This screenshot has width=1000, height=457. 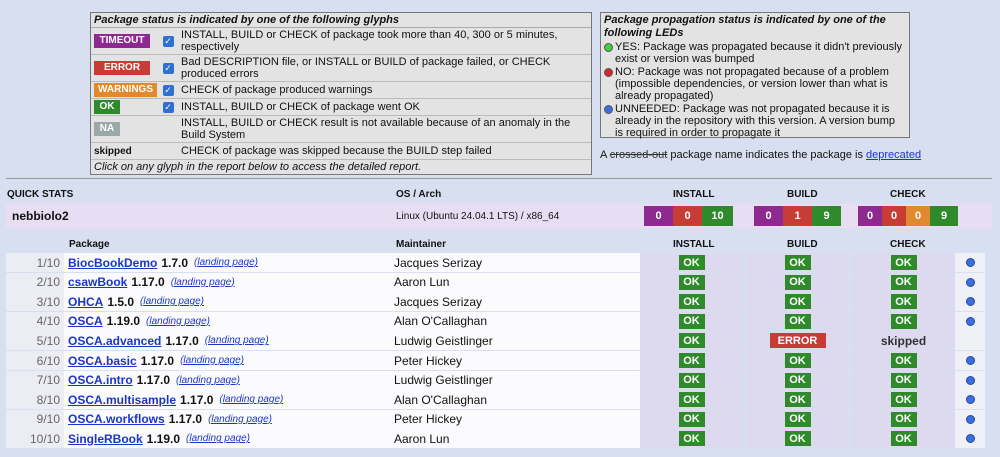 What do you see at coordinates (894, 216) in the screenshot?
I see `check-error-count: 0` at bounding box center [894, 216].